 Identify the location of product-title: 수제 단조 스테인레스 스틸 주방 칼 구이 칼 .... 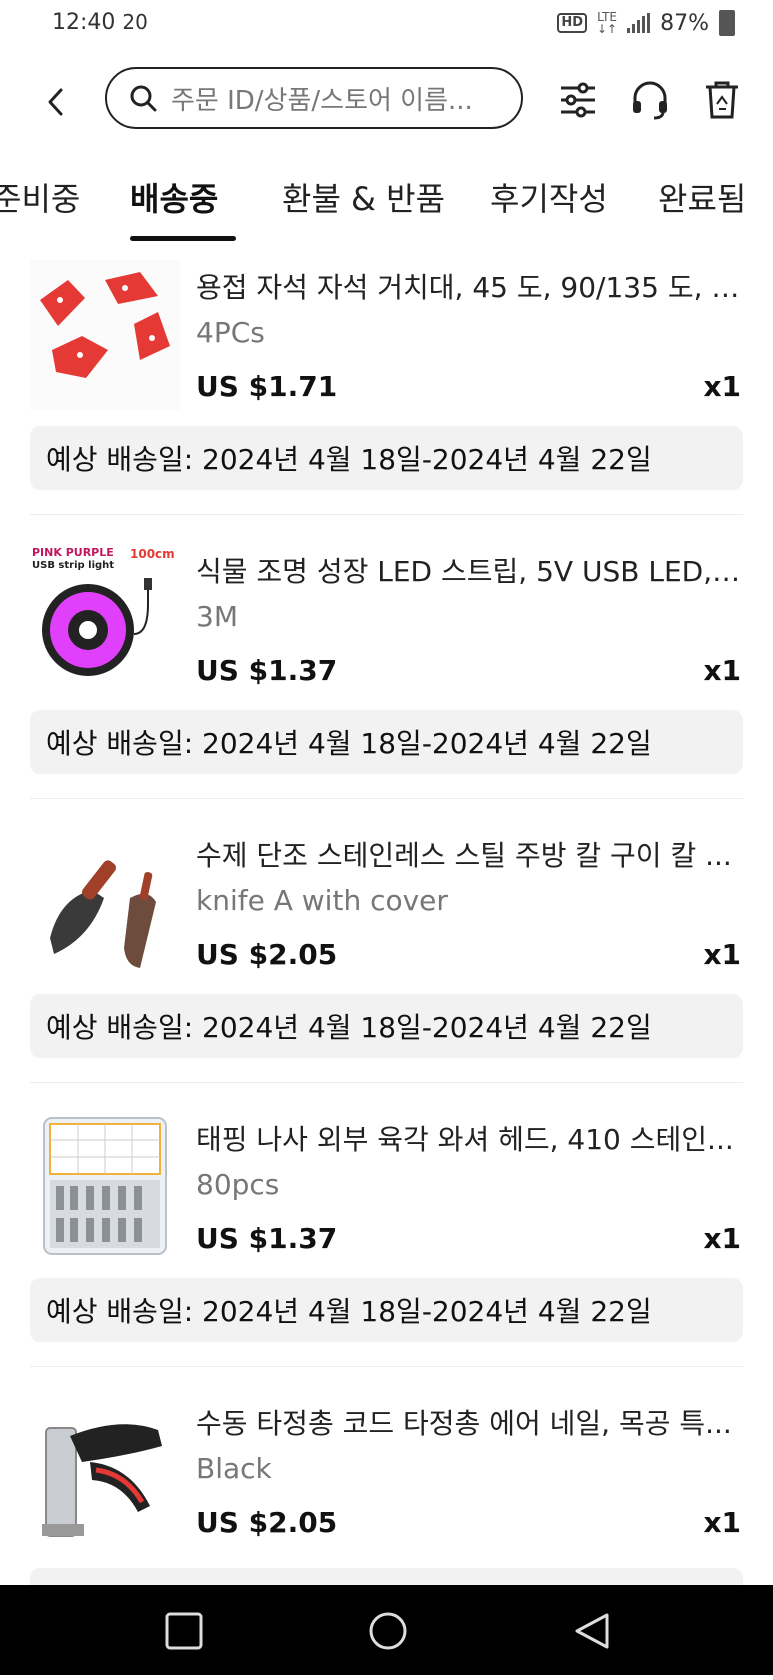
(468, 854).